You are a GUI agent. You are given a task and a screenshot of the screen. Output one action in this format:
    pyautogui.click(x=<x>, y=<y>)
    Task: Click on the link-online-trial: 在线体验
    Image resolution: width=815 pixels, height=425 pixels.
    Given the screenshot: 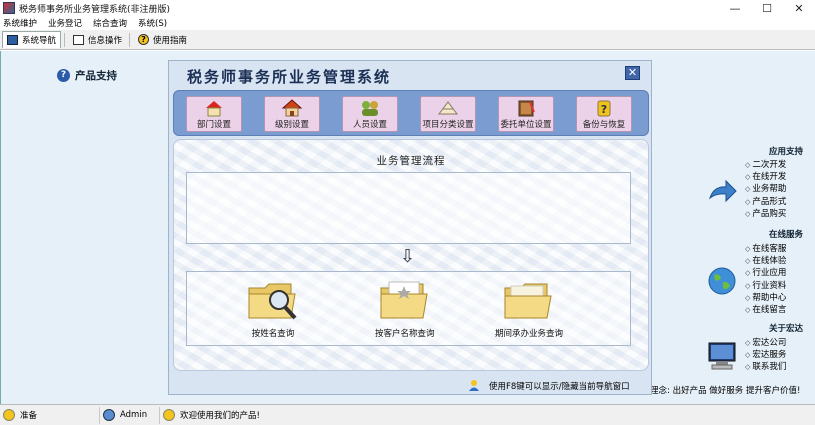 What is the action you would take?
    pyautogui.click(x=765, y=261)
    